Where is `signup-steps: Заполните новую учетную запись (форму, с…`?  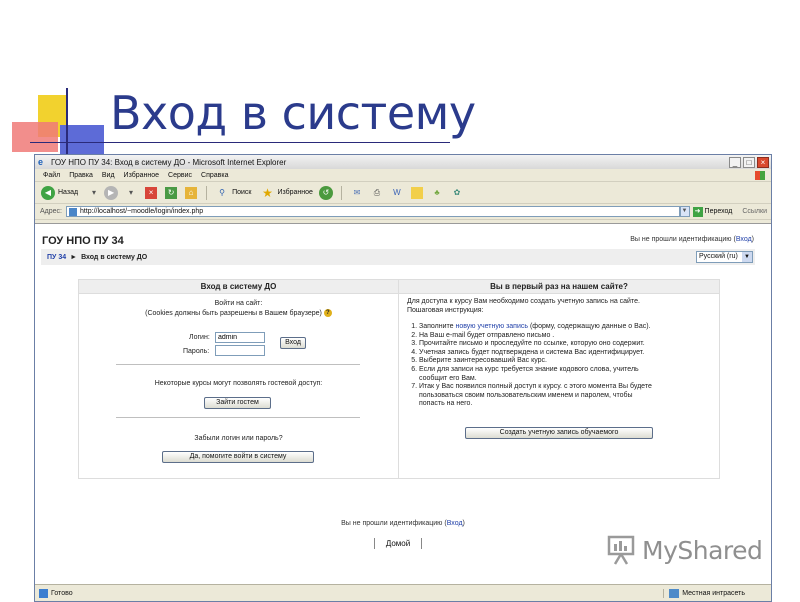
signup-steps: Заполните новую учетную запись (форму, с… is located at coordinates (557, 366).